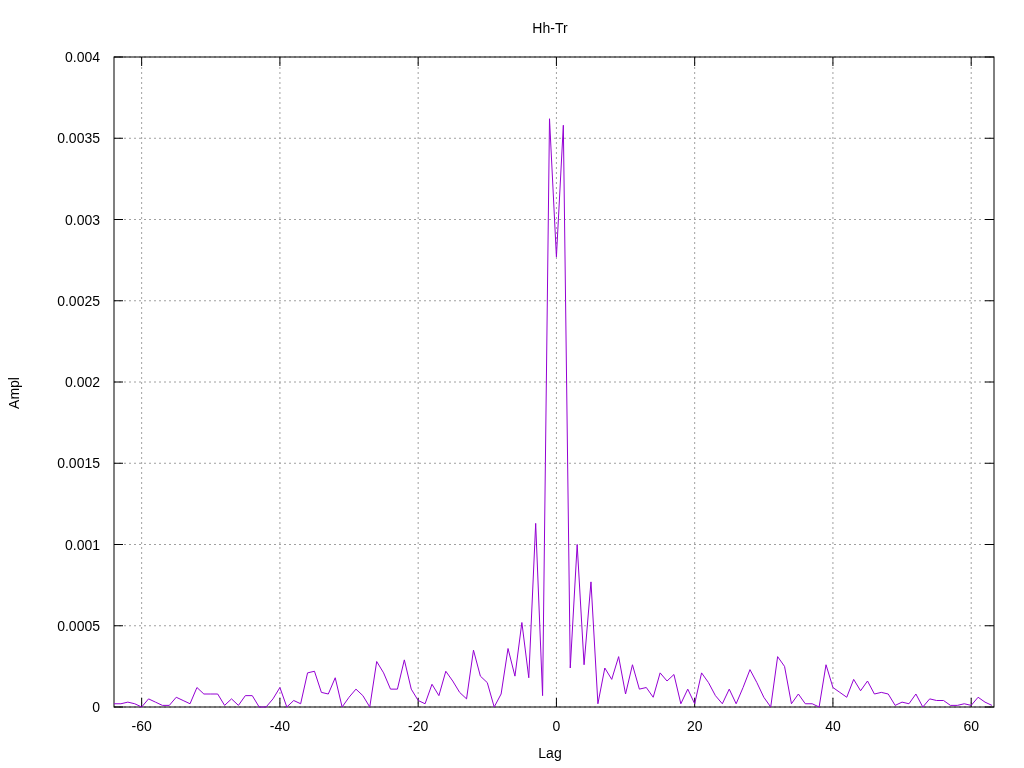  Describe the element at coordinates (550, 753) in the screenshot. I see `x-axis-label: Lag` at that location.